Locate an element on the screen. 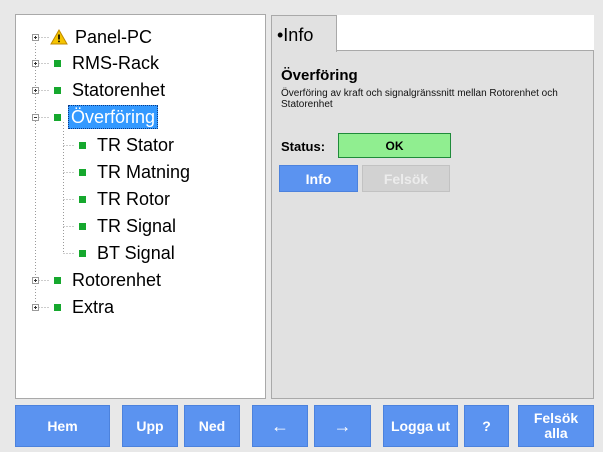 The height and width of the screenshot is (452, 603). tree-item-label: Panel-PC is located at coordinates (114, 37).